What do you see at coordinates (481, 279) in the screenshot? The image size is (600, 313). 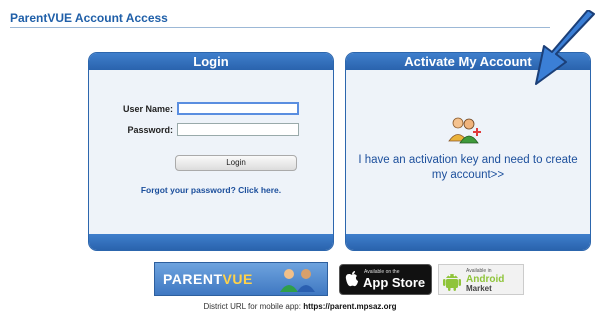 I see `android-market-badge: Available in Android Market` at bounding box center [481, 279].